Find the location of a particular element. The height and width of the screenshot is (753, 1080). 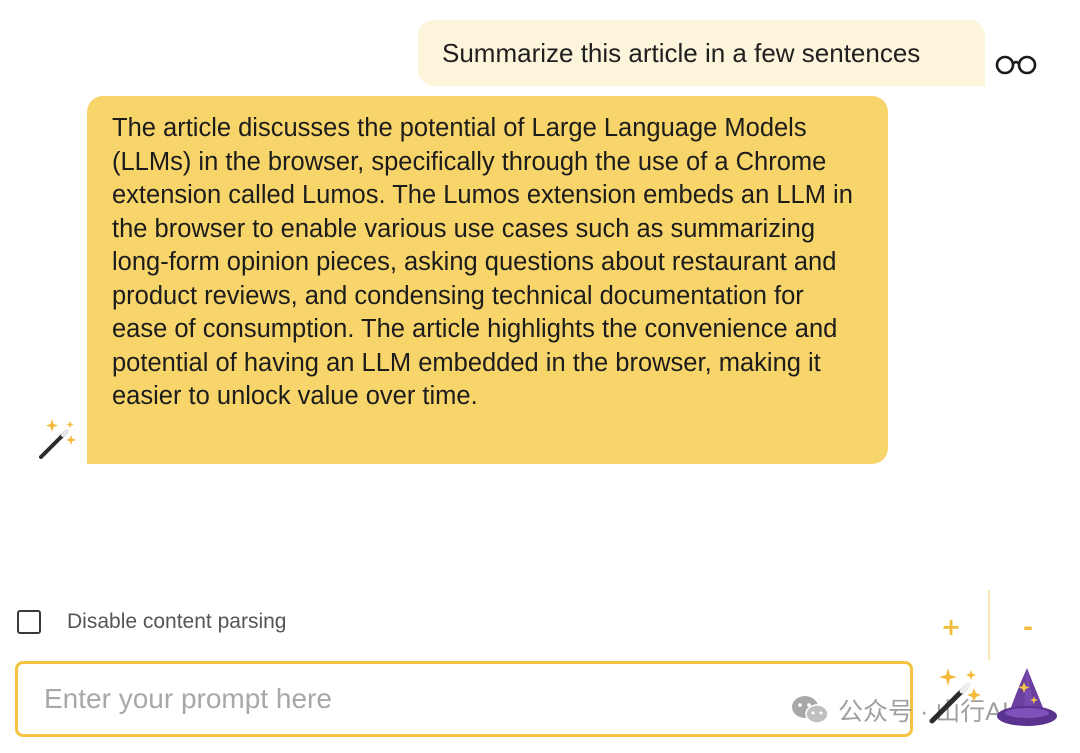

disable-parsing-checkbox is located at coordinates (29, 622).